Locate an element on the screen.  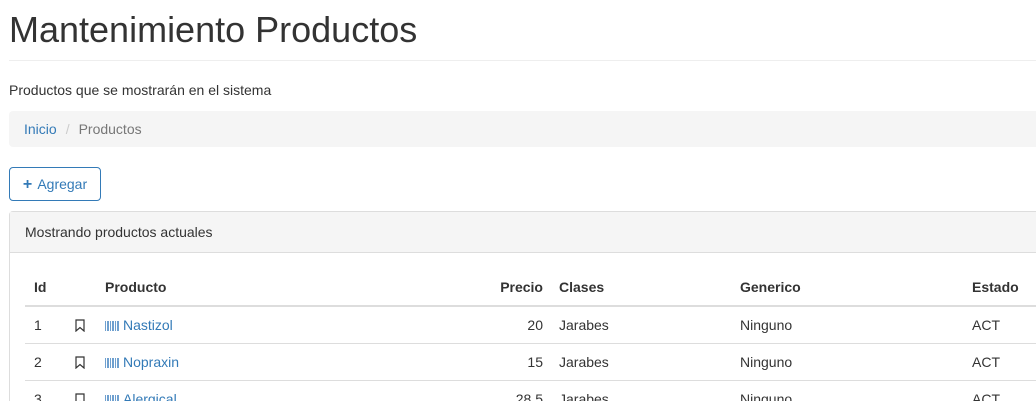
column-header-precio: Precio is located at coordinates (496, 287).